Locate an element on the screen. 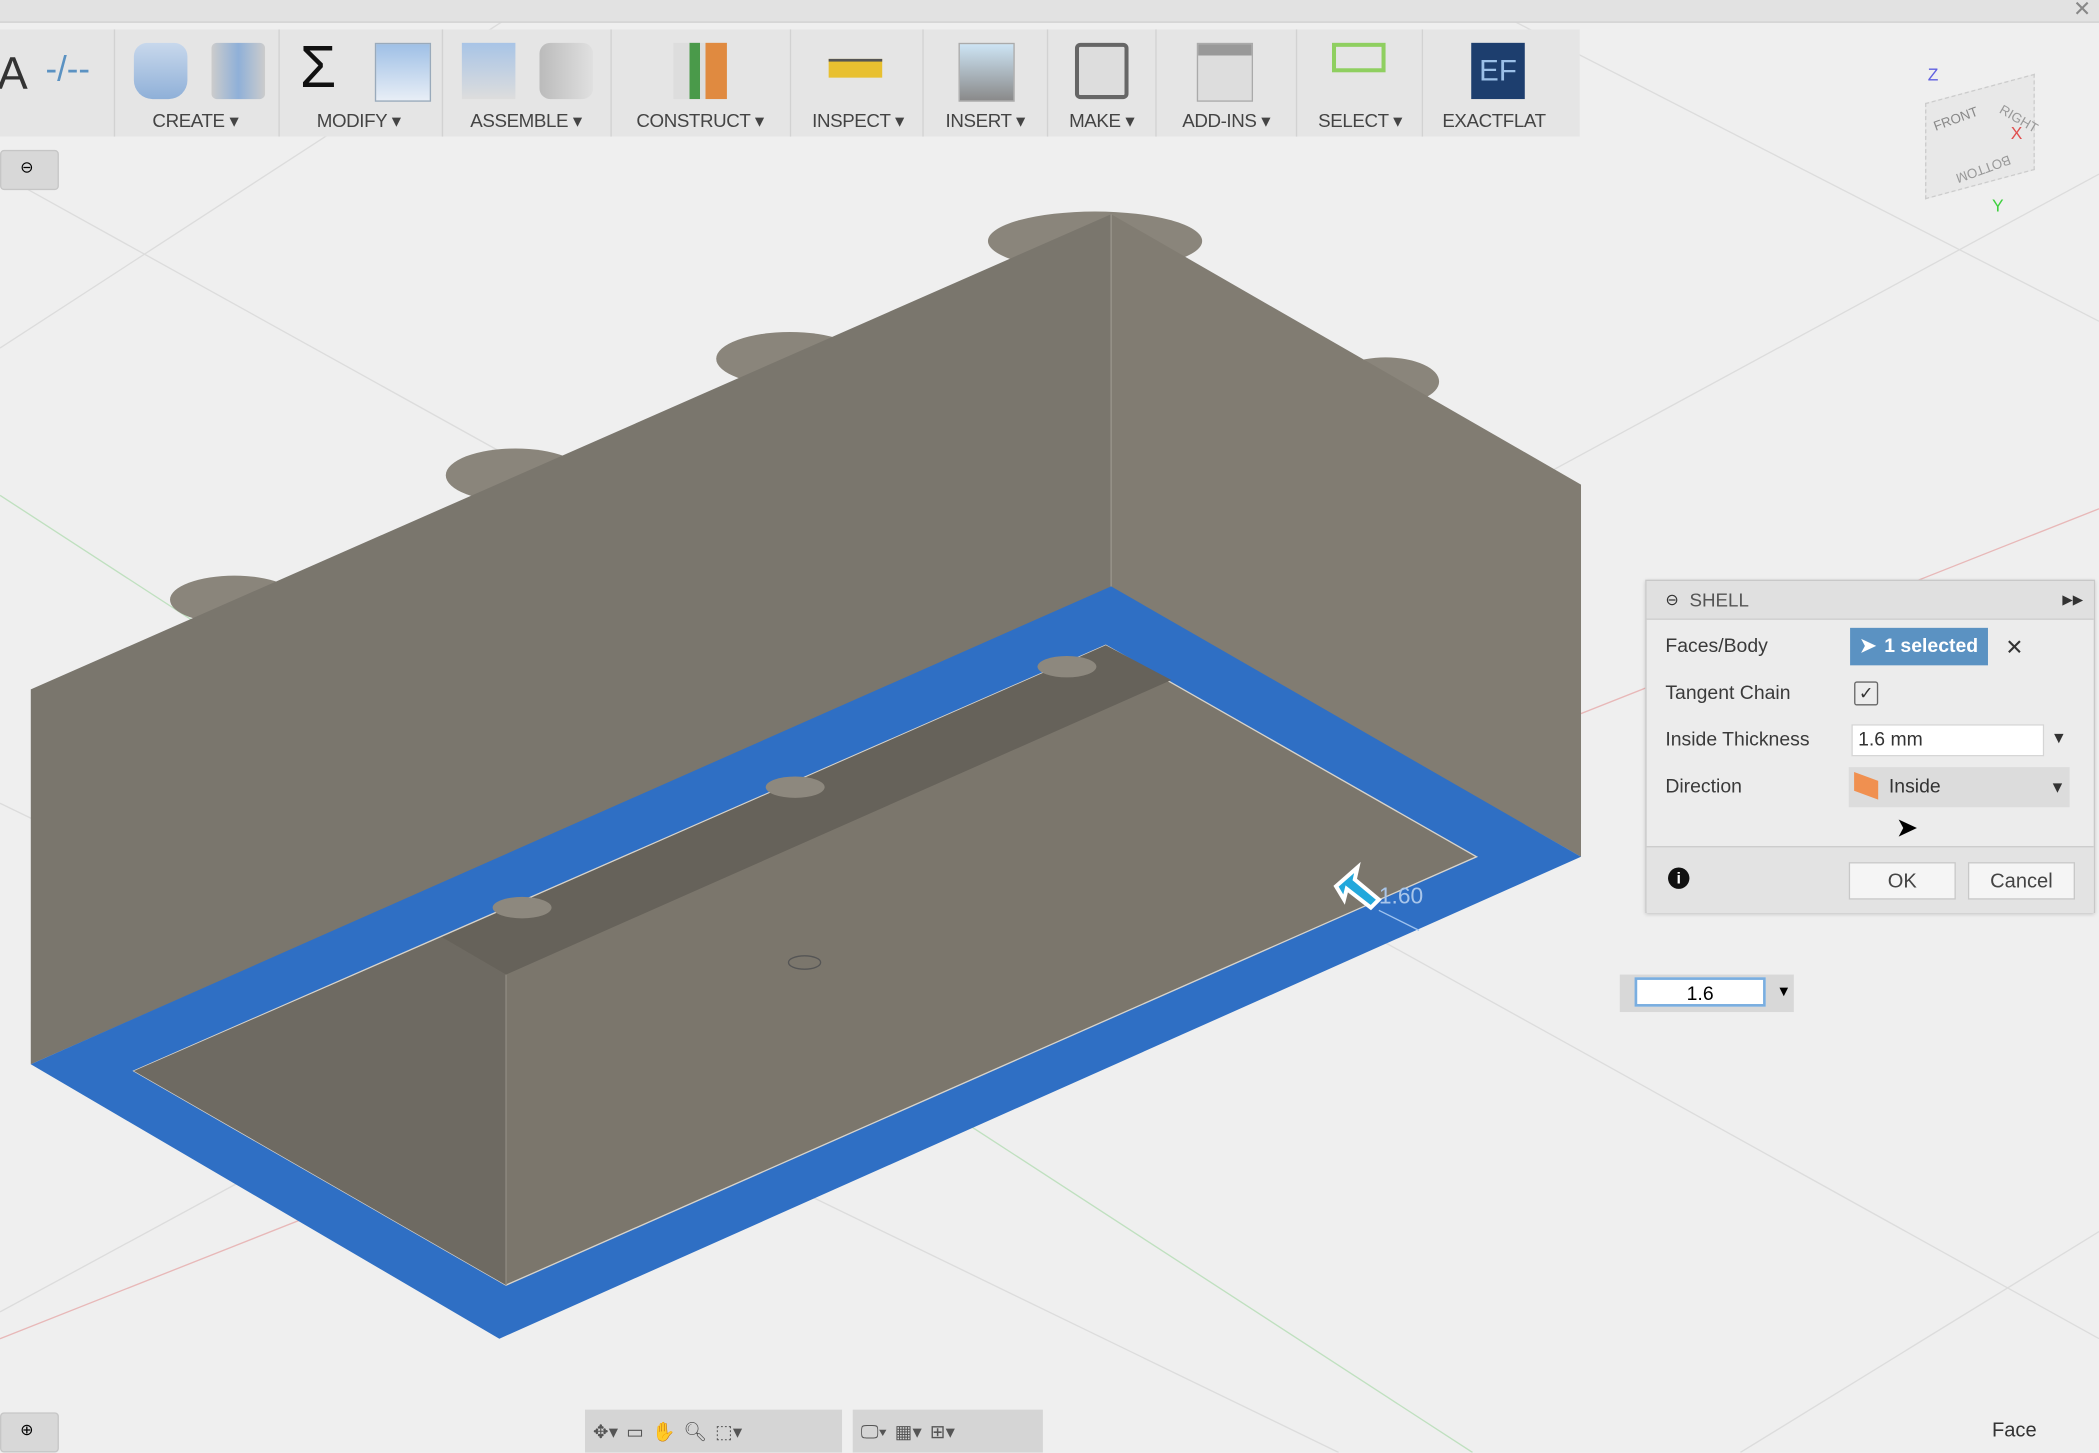 Image resolution: width=2099 pixels, height=1453 pixels. direction-label: Direction is located at coordinates (1703, 787).